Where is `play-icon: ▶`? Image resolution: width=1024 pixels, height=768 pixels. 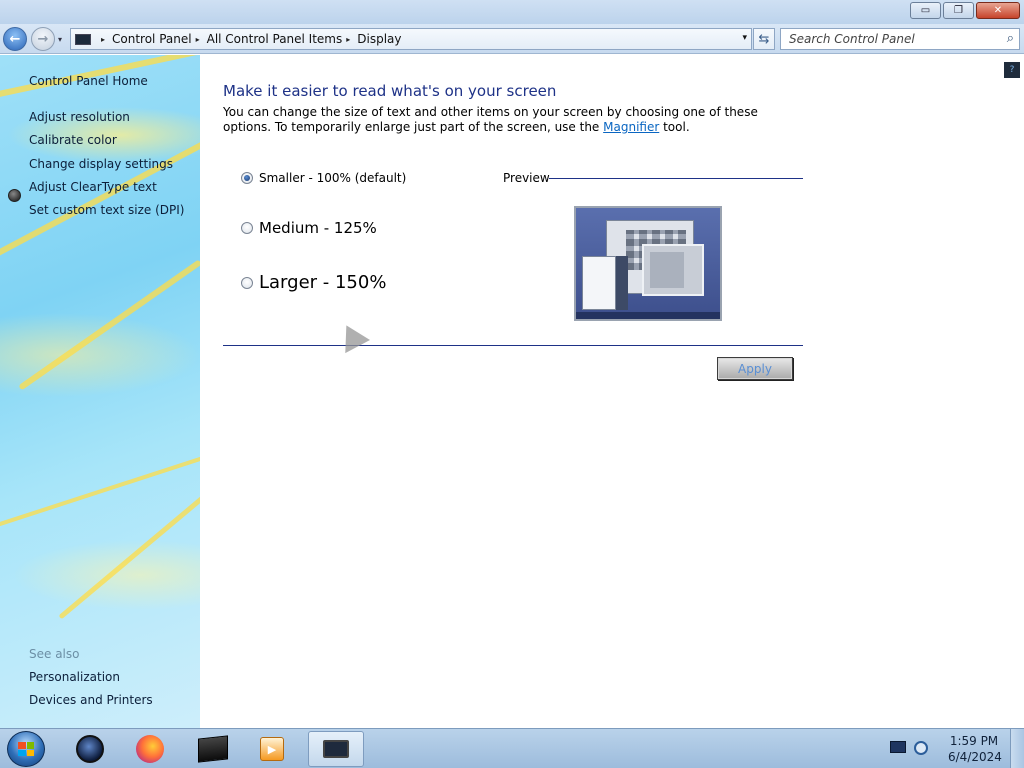 play-icon: ▶ is located at coordinates (272, 749).